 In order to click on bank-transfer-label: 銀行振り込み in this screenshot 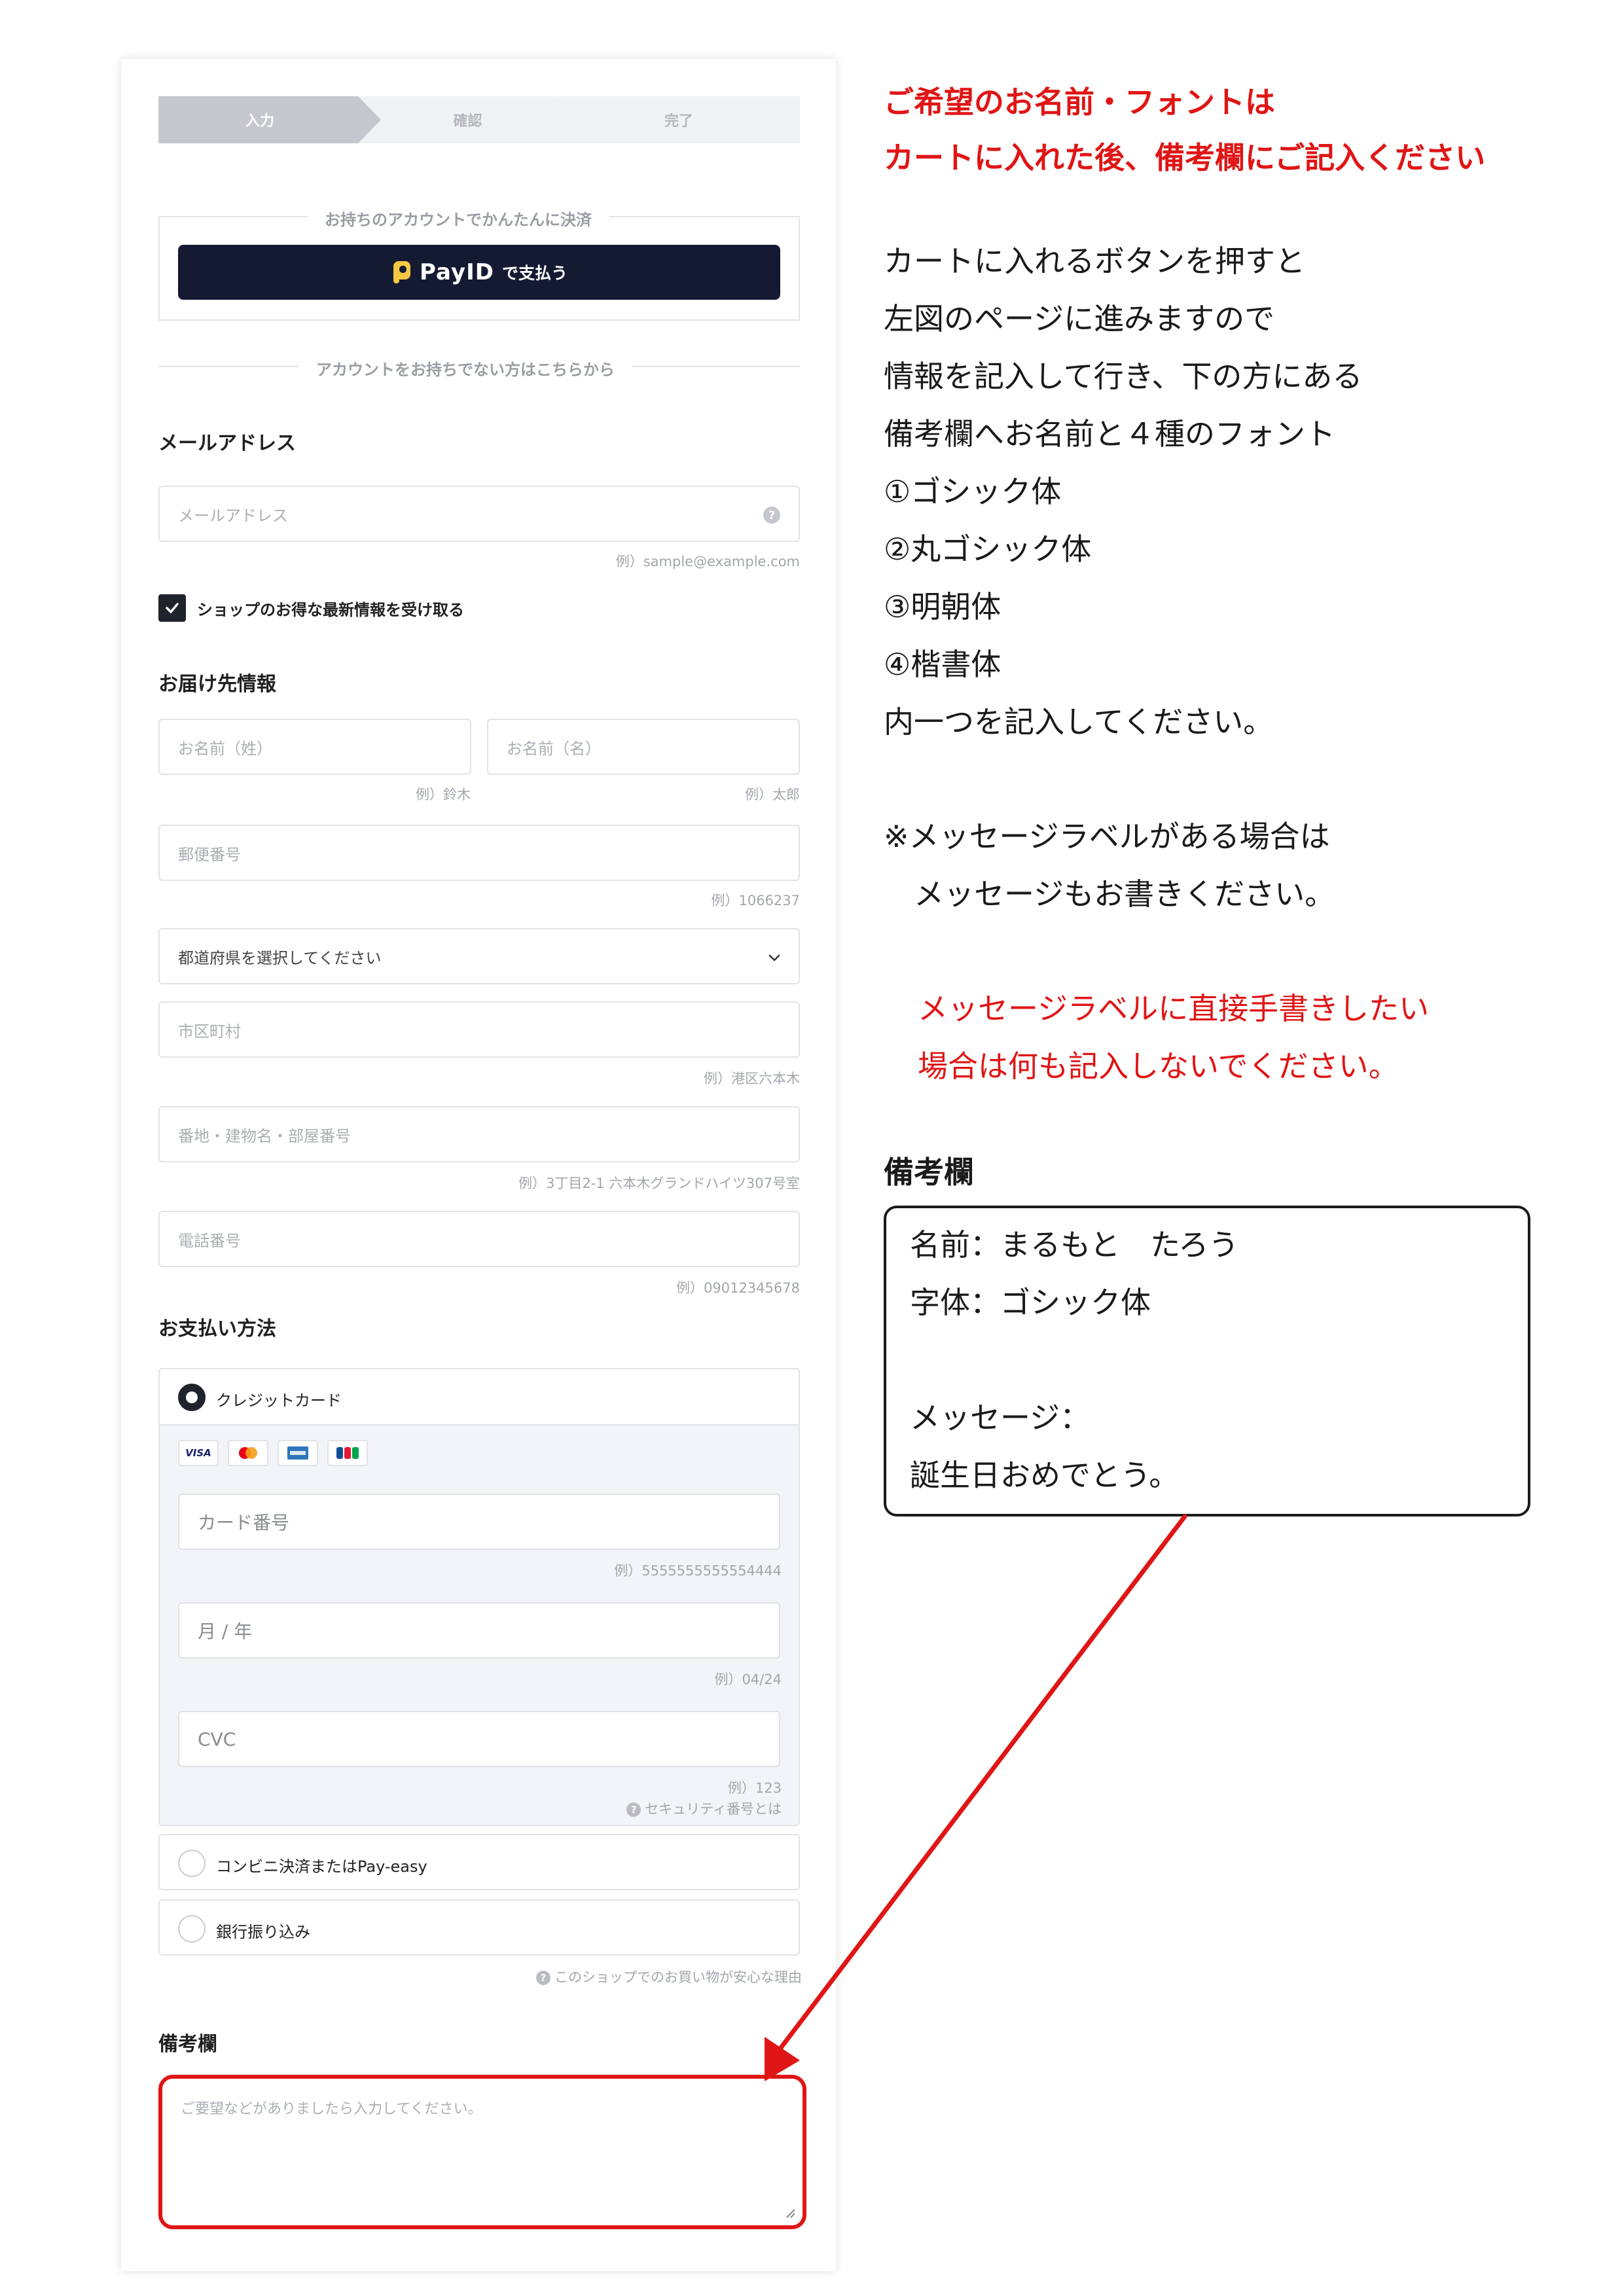, I will do `click(263, 1932)`.